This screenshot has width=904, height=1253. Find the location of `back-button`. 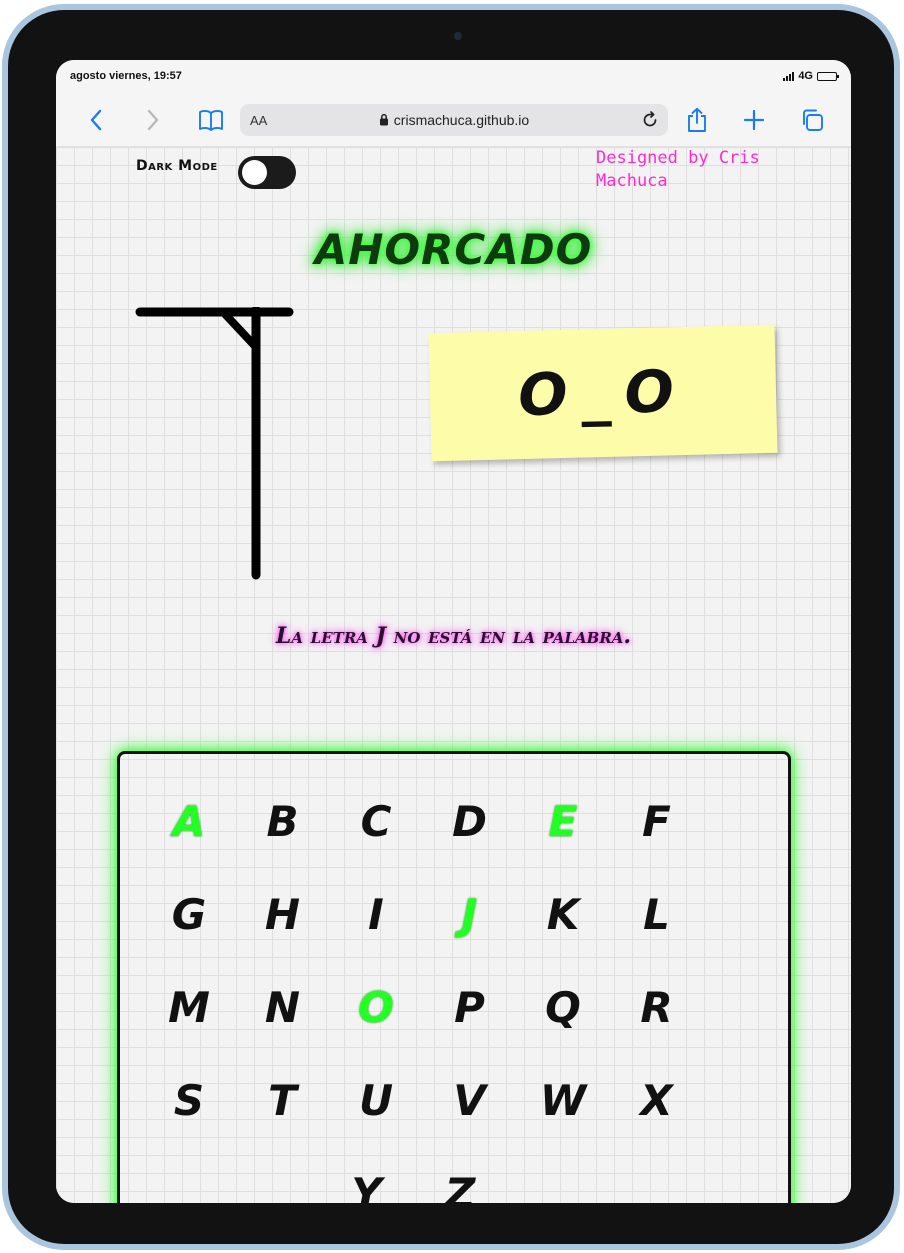

back-button is located at coordinates (96, 120).